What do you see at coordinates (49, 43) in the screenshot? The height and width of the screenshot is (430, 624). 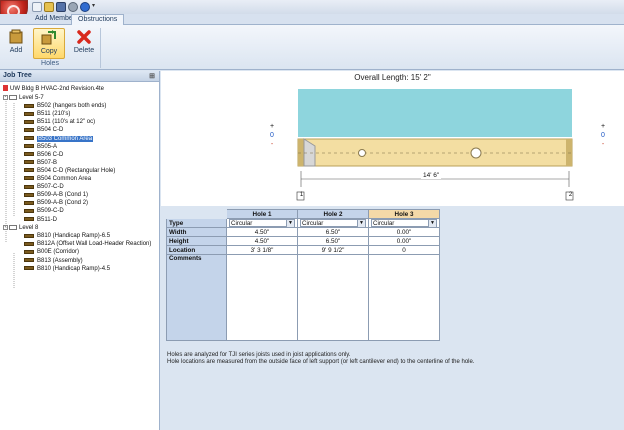 I see `copy-hole-button: Copy` at bounding box center [49, 43].